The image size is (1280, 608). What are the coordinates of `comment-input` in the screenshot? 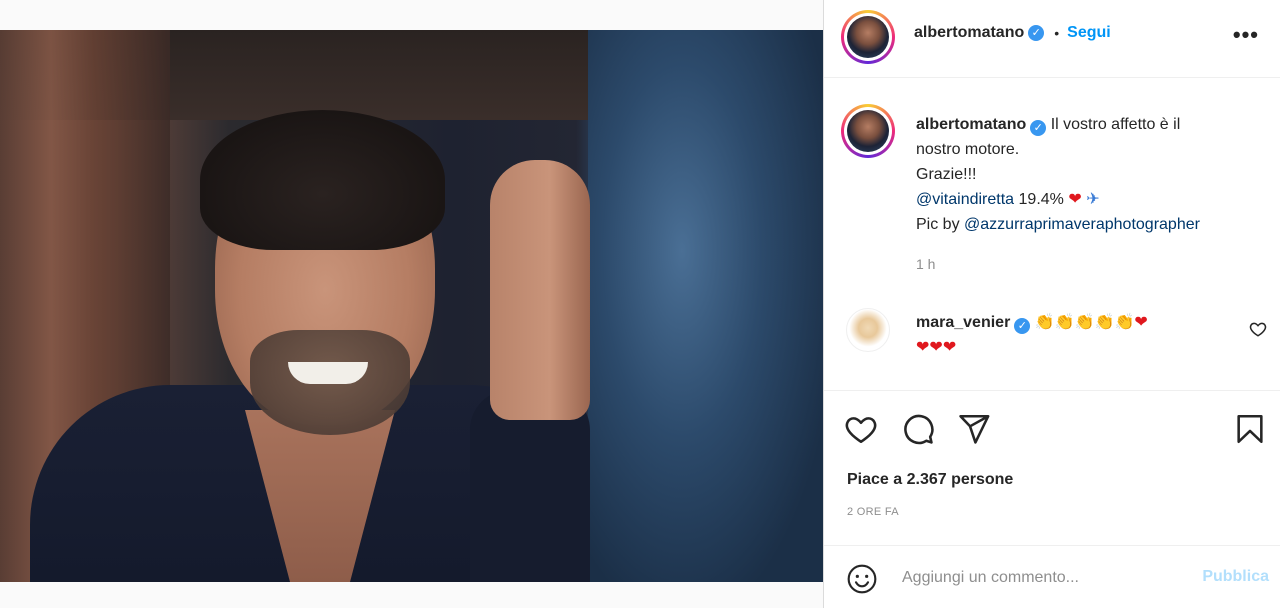 It's located at (1037, 578).